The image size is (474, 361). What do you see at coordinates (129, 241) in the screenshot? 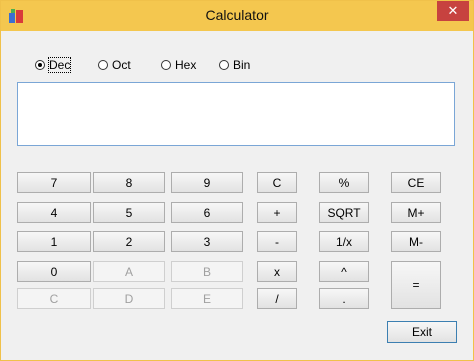
I see `key-2-button: 2` at bounding box center [129, 241].